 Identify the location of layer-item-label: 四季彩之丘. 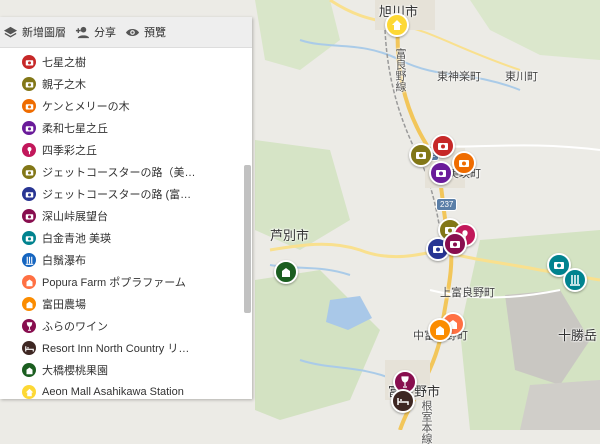
(69, 151).